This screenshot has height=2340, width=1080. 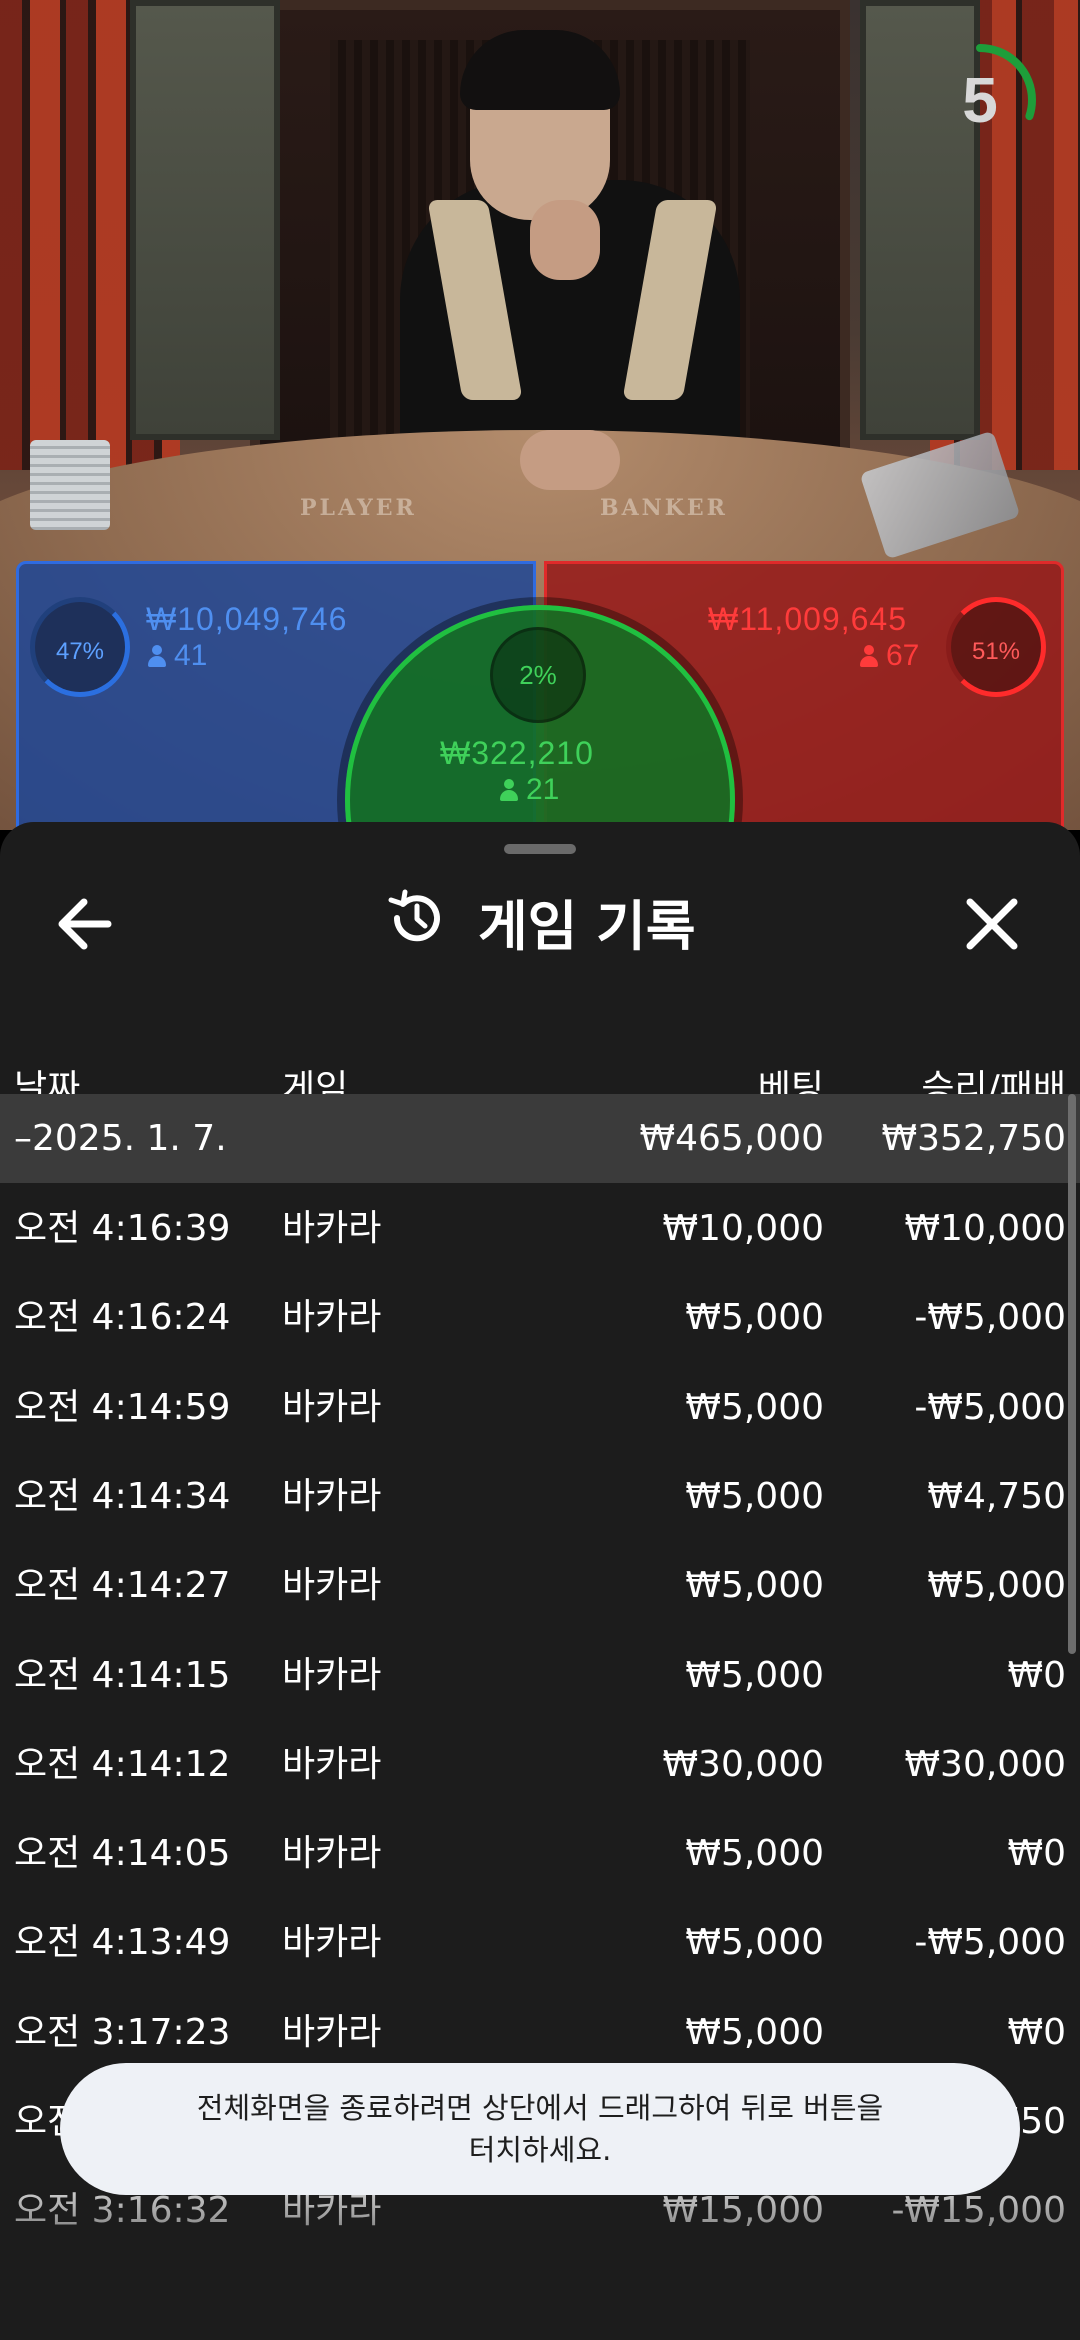 What do you see at coordinates (122, 1764) in the screenshot?
I see `row-time: 오전 4:14:12` at bounding box center [122, 1764].